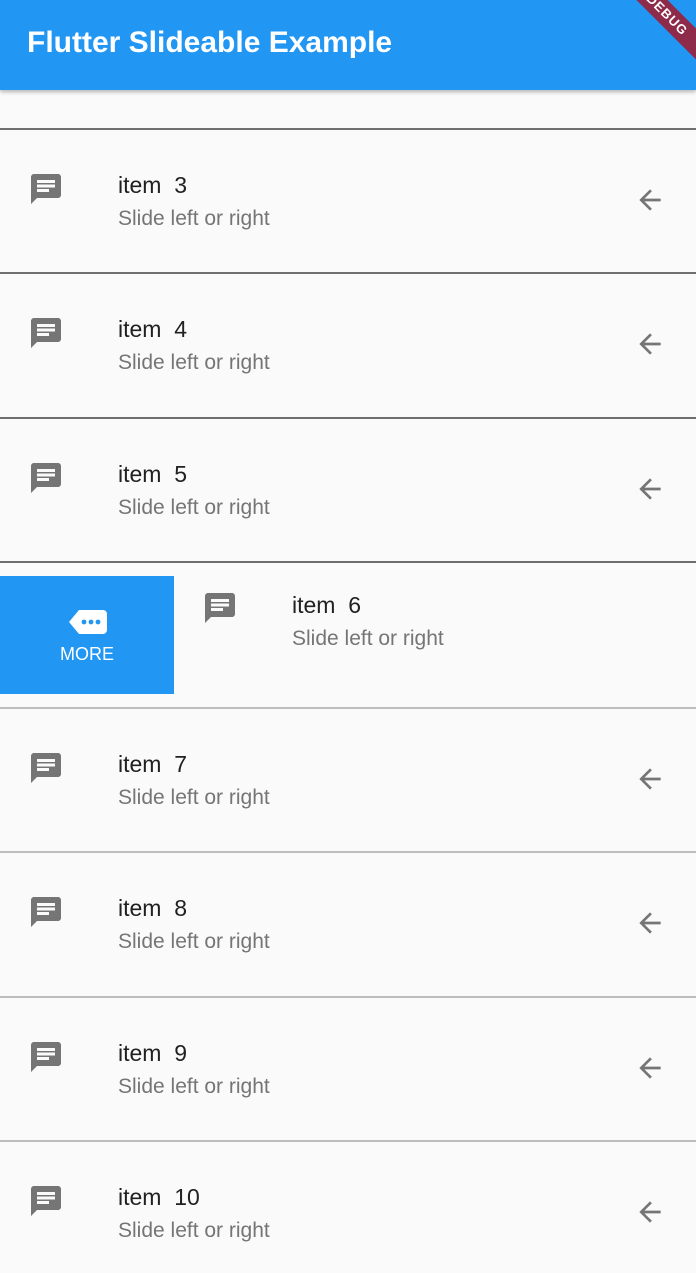  What do you see at coordinates (348, 345) in the screenshot?
I see `list-item-4: item 4 Slide left or right` at bounding box center [348, 345].